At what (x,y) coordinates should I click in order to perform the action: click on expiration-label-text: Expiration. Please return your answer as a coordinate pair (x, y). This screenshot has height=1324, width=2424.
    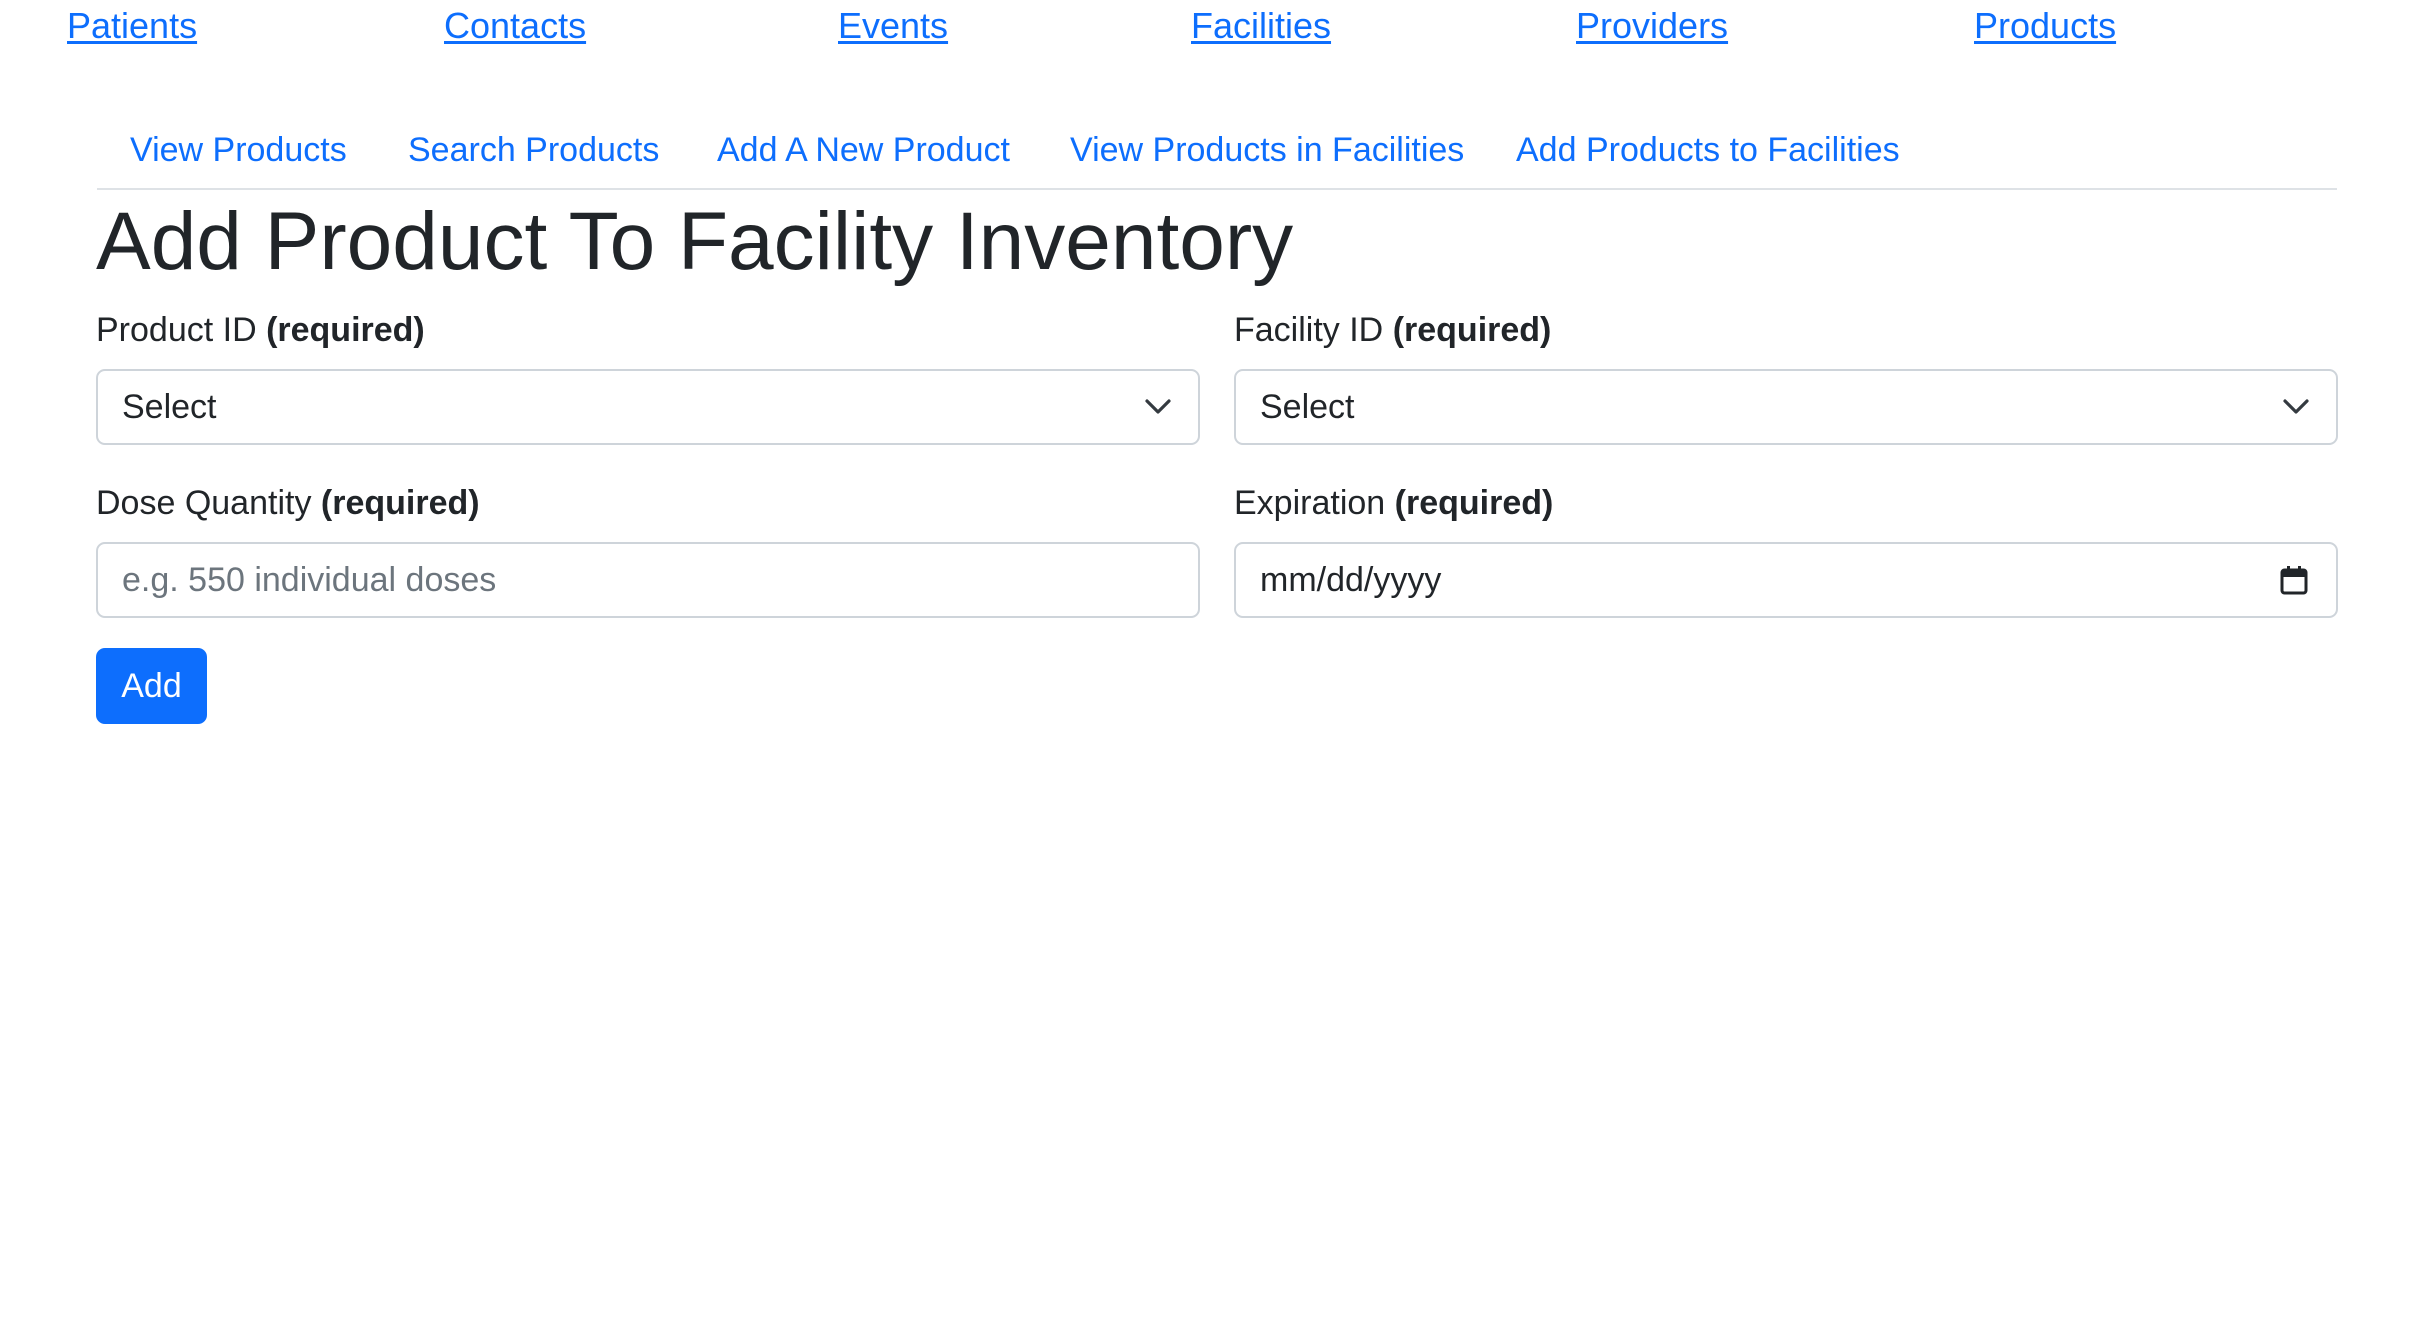
    Looking at the image, I should click on (1310, 503).